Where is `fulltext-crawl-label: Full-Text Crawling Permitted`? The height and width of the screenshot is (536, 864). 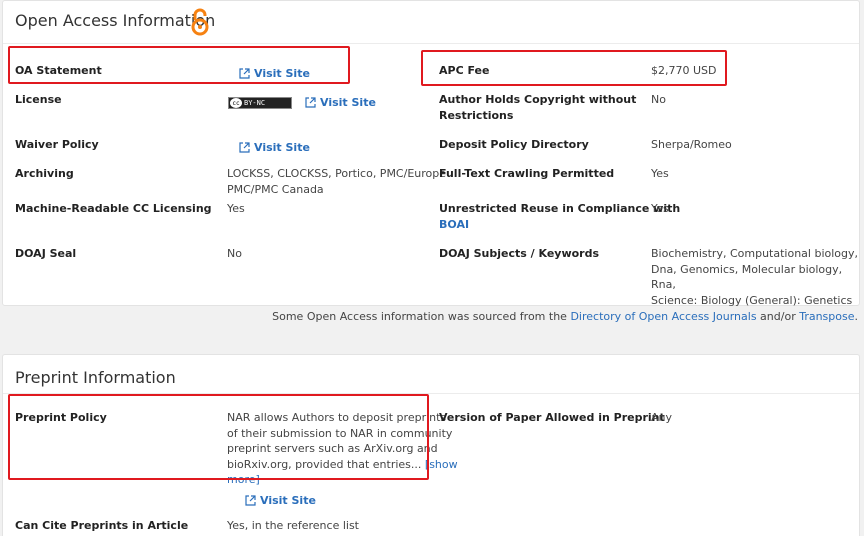 fulltext-crawl-label: Full-Text Crawling Permitted is located at coordinates (527, 173).